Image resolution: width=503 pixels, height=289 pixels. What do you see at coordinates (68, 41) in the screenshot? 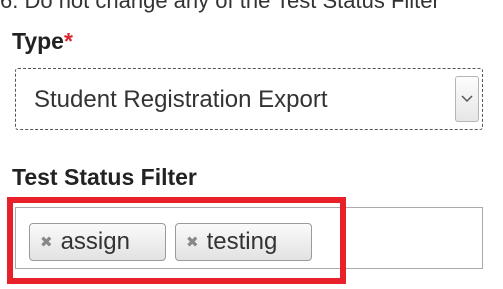
I see `required-marker: *` at bounding box center [68, 41].